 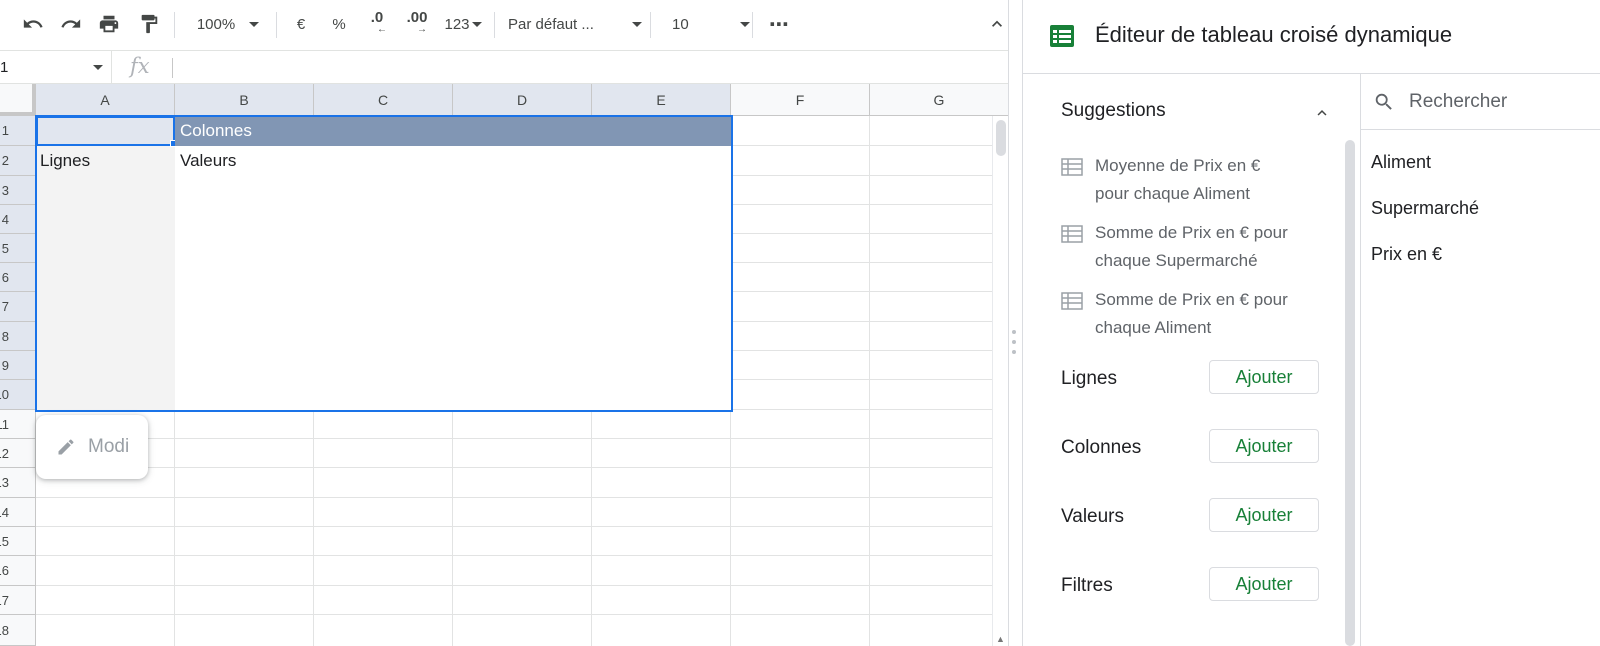 I want to click on row-header-12: 12, so click(x=18, y=453).